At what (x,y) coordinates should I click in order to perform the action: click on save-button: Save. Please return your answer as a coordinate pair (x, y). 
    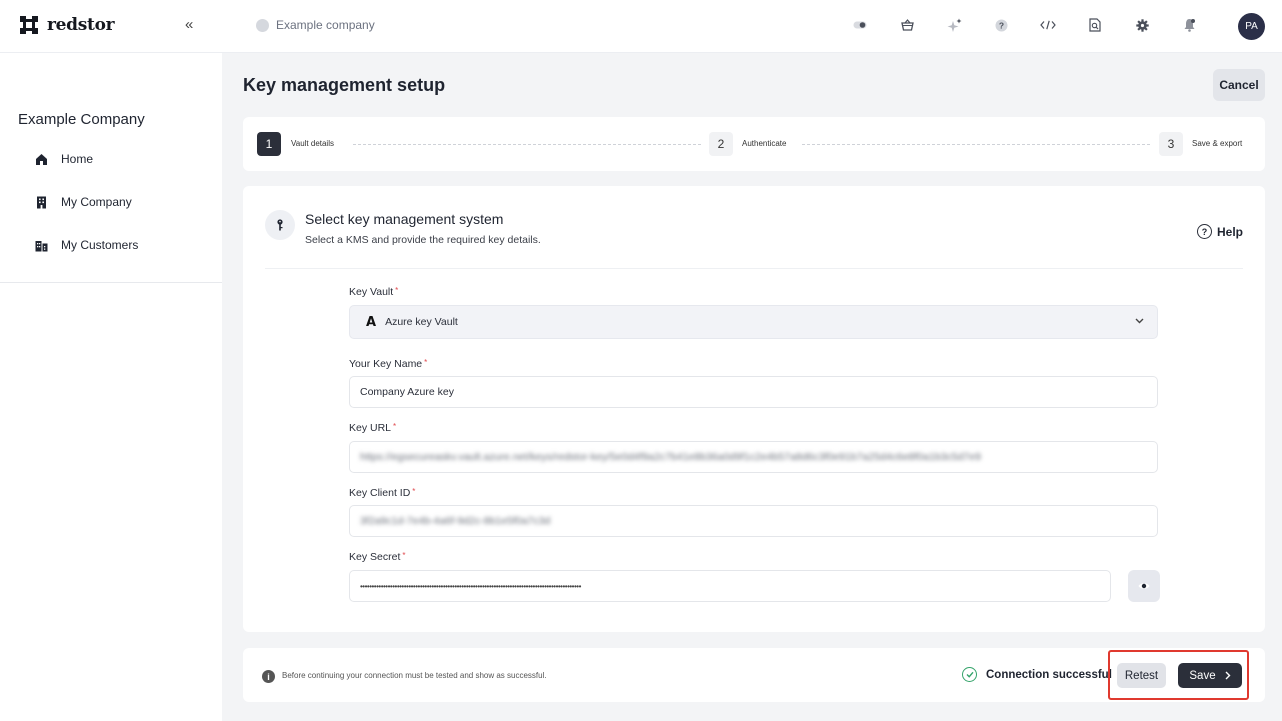
    Looking at the image, I should click on (1210, 675).